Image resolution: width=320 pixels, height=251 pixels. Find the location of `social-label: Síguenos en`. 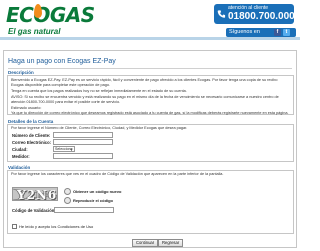

social-label: Síguenos en is located at coordinates (244, 32).